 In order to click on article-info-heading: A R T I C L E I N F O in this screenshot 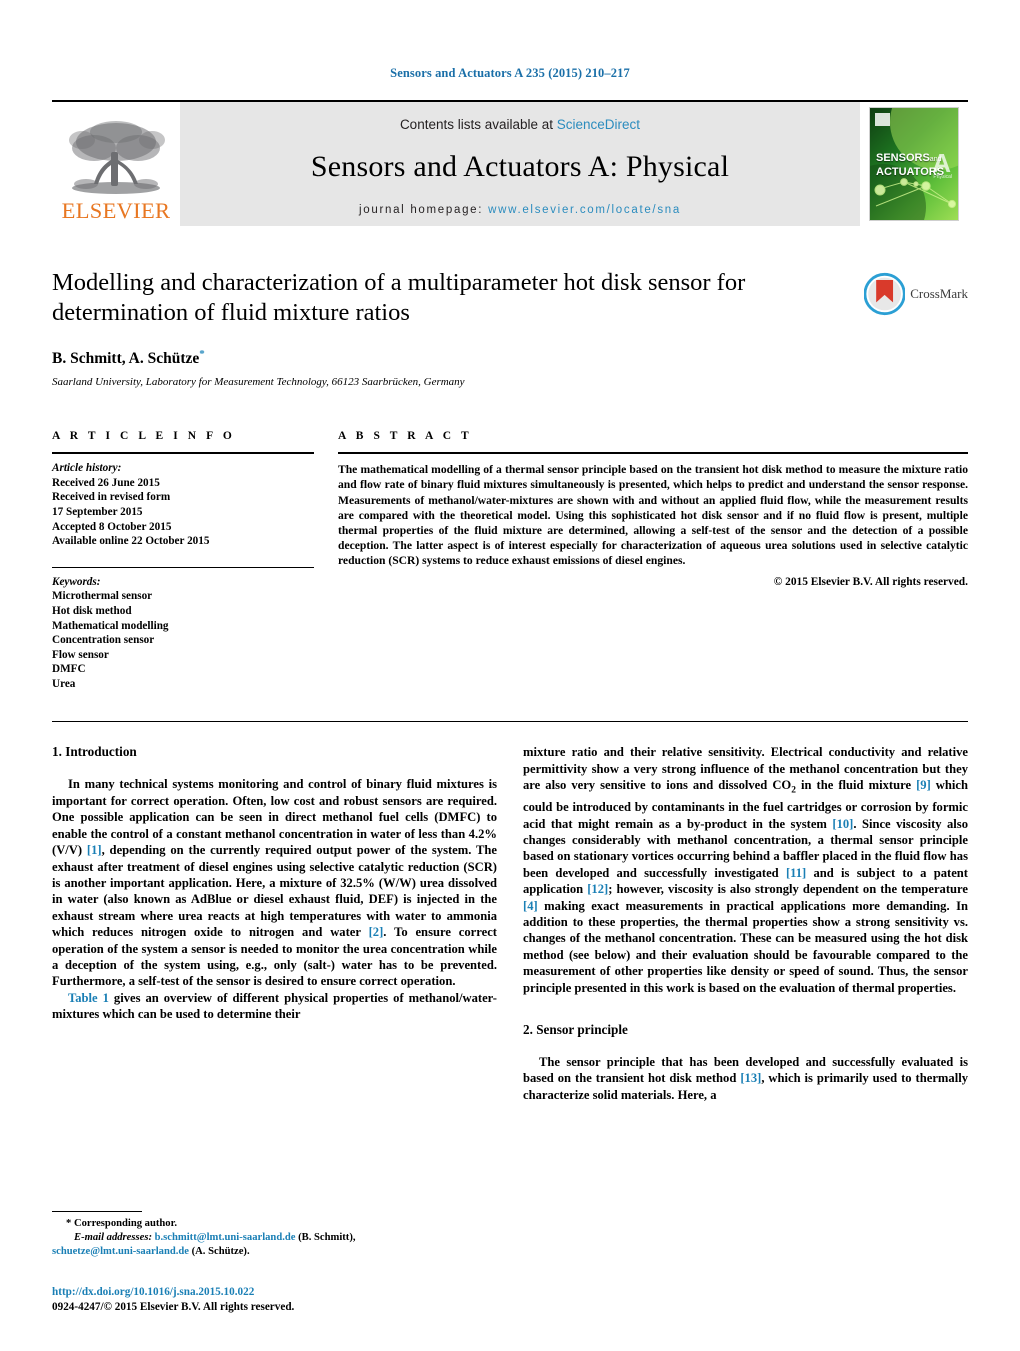, I will do `click(144, 436)`.